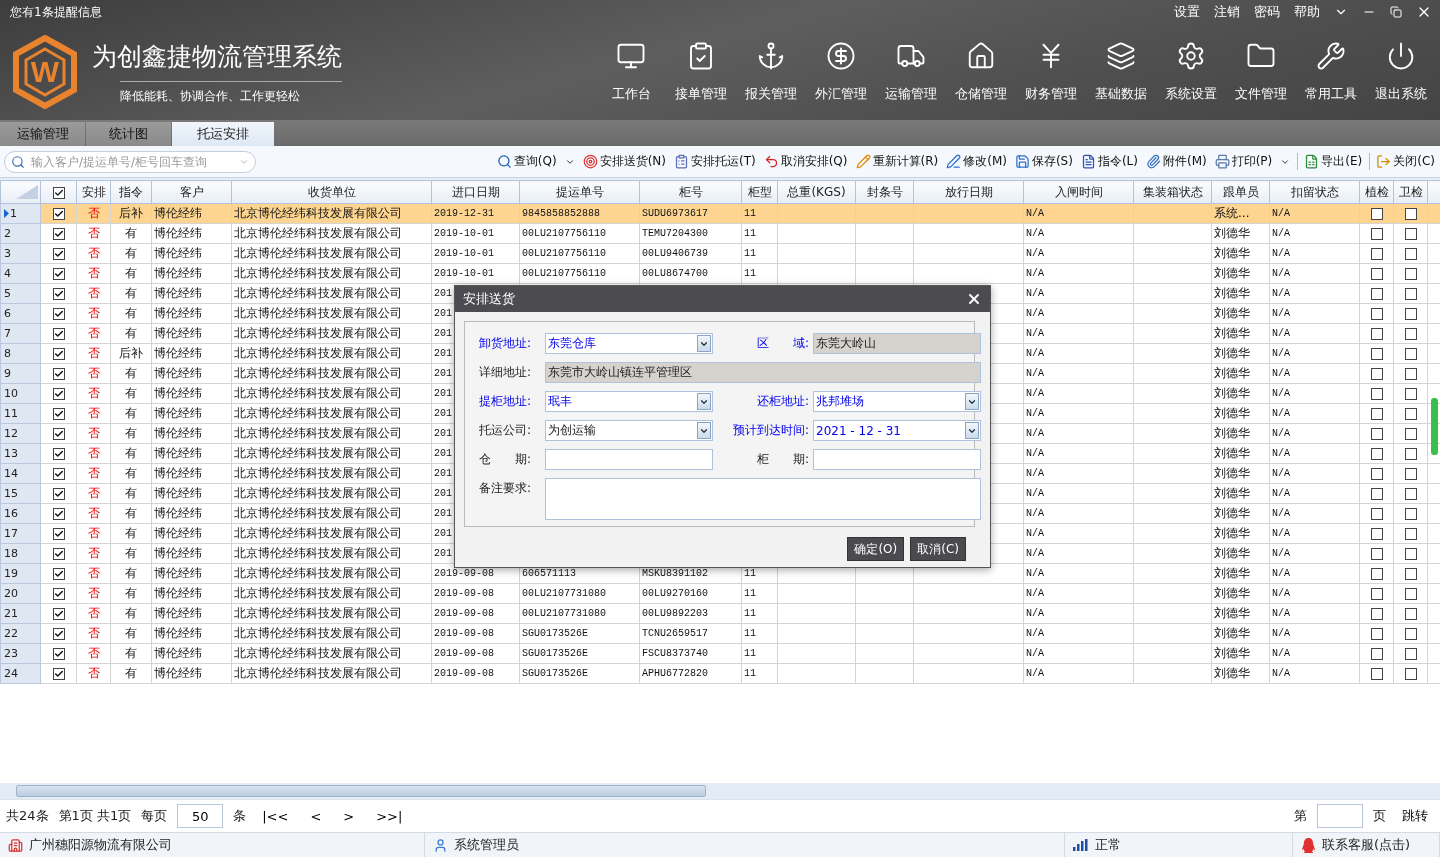 The width and height of the screenshot is (1440, 857). I want to click on next-page-button: >, so click(349, 816).